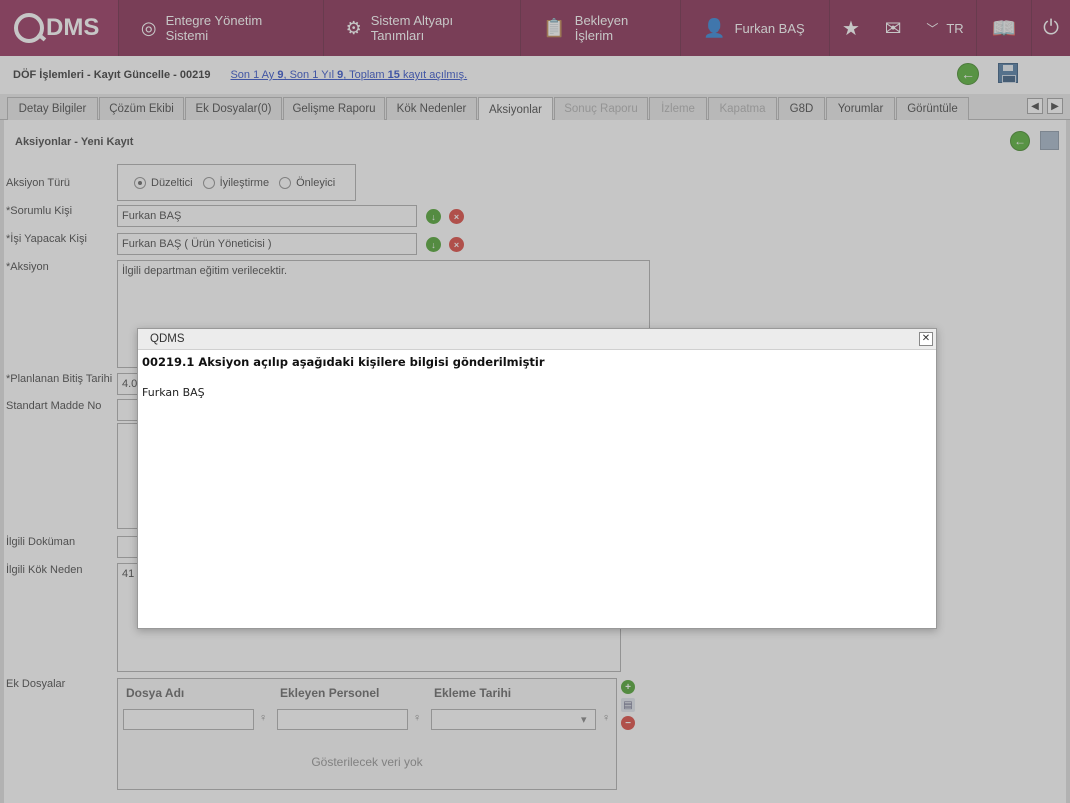 This screenshot has height=803, width=1070. I want to click on dialog-header: QDMS, so click(537, 339).